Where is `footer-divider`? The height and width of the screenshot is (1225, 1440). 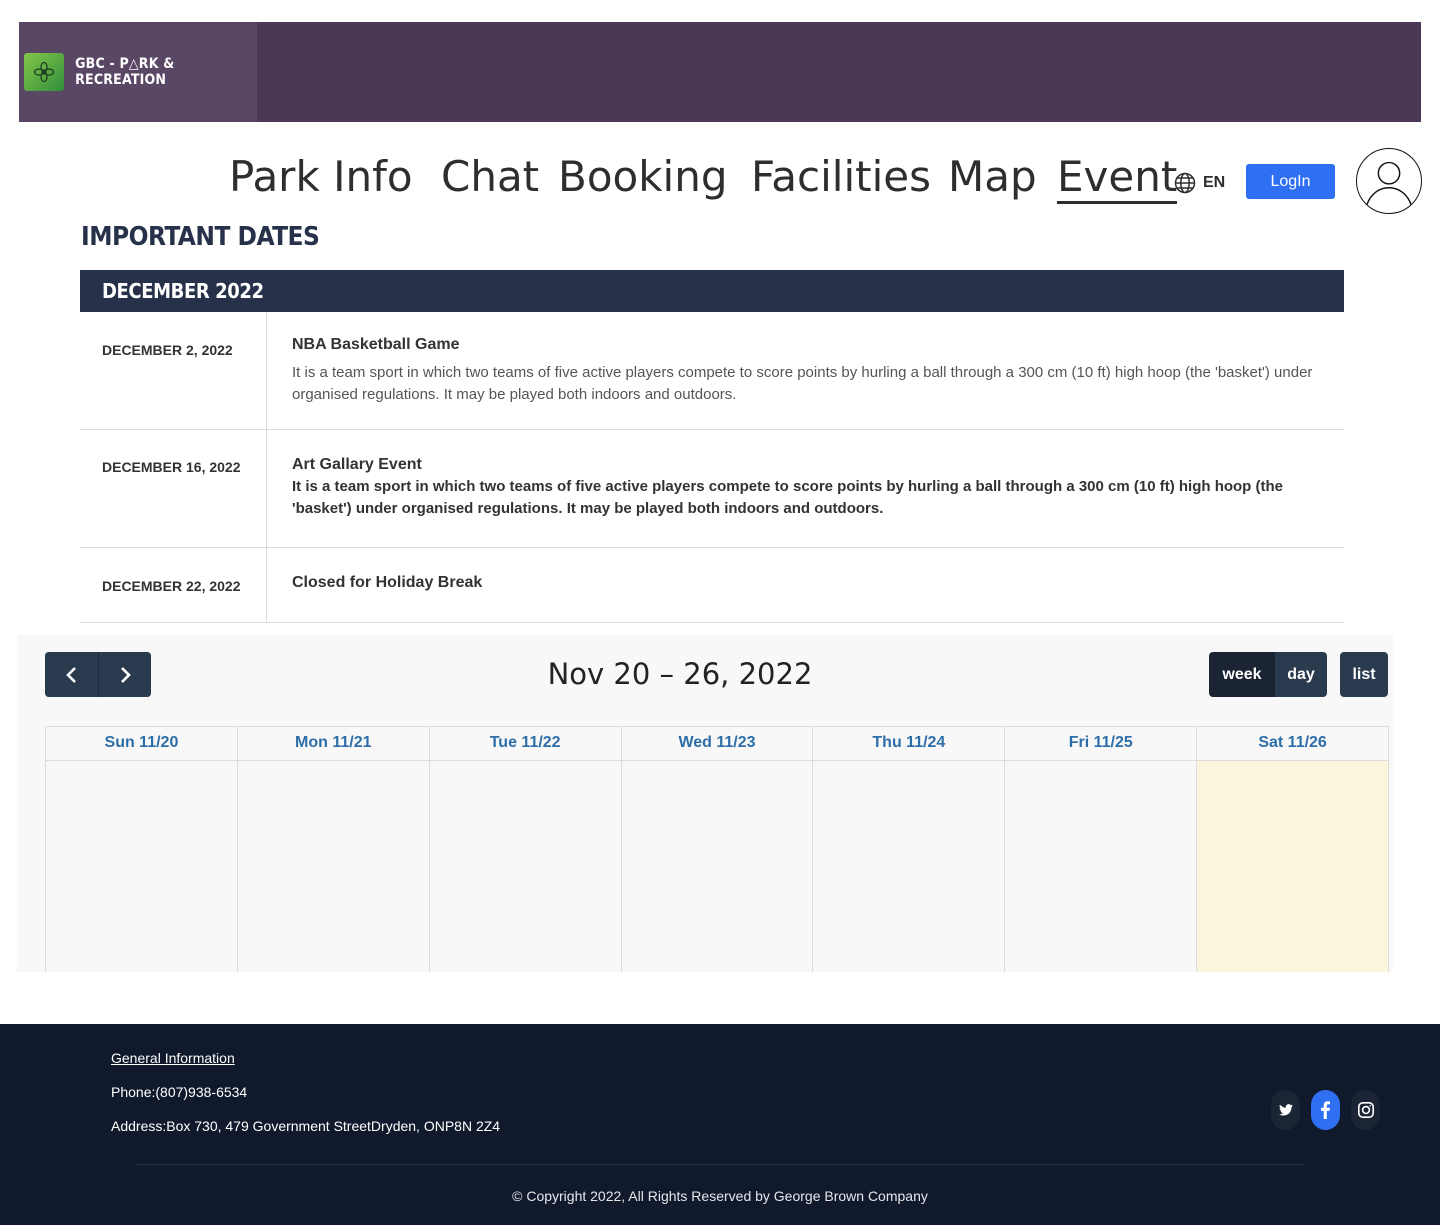 footer-divider is located at coordinates (720, 1164).